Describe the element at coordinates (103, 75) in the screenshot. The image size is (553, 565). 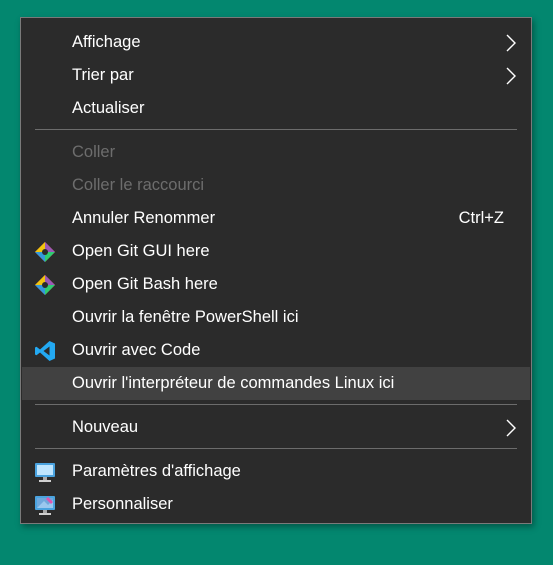
I see `menu-item-label: Trier par` at that location.